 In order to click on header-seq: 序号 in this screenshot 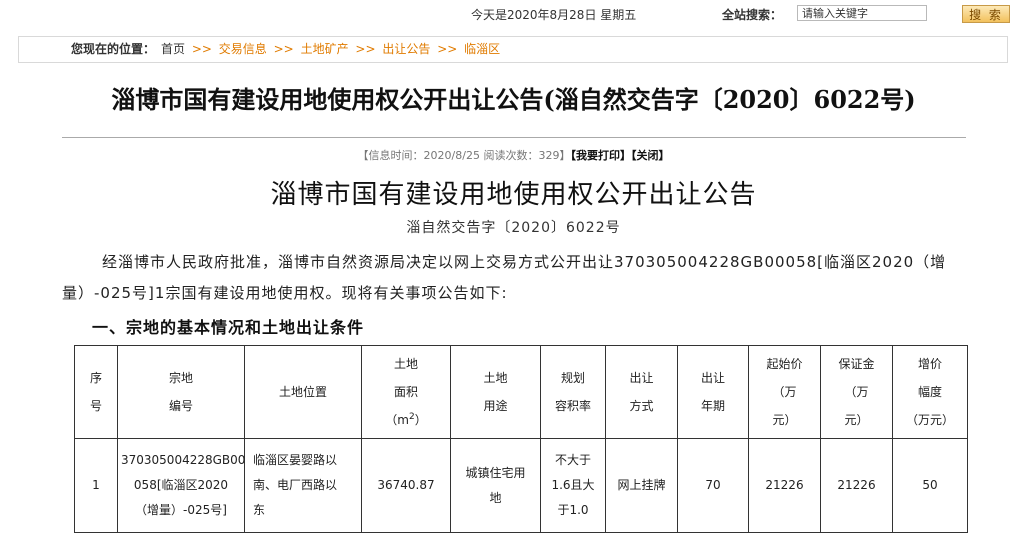, I will do `click(96, 392)`.